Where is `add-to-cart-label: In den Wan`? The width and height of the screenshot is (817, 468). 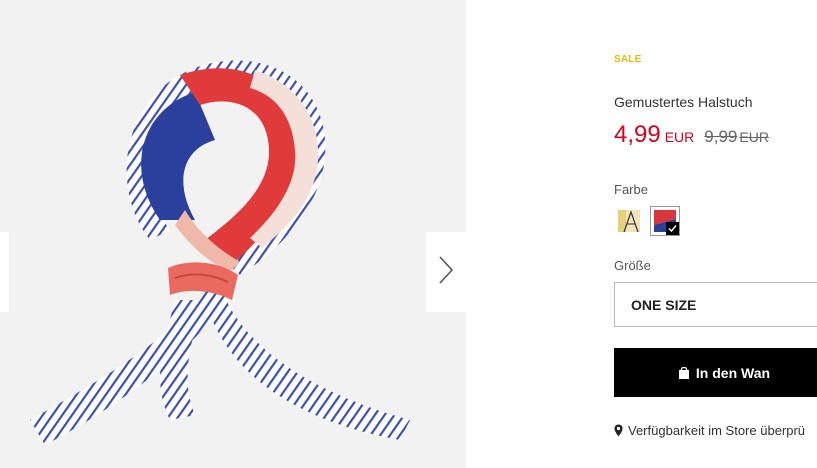 add-to-cart-label: In den Wan is located at coordinates (733, 372).